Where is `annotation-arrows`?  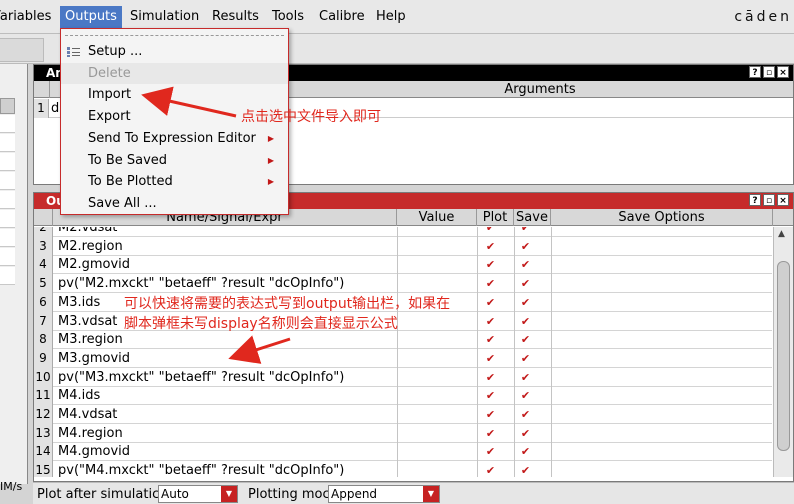
annotation-arrows is located at coordinates (216, 225).